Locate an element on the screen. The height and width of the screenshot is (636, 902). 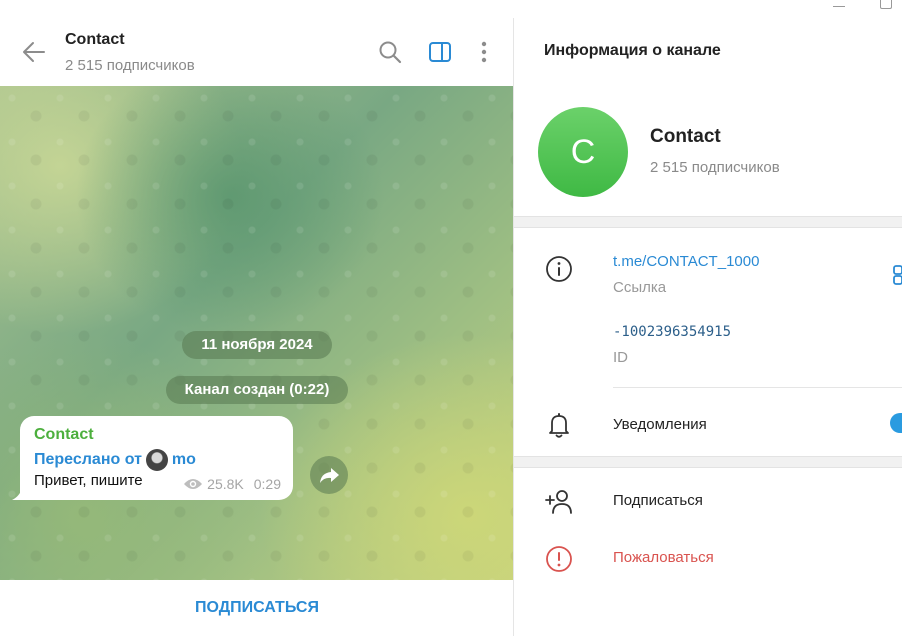
channel-subscriber-count: 2 515 подписчиков is located at coordinates (715, 167).